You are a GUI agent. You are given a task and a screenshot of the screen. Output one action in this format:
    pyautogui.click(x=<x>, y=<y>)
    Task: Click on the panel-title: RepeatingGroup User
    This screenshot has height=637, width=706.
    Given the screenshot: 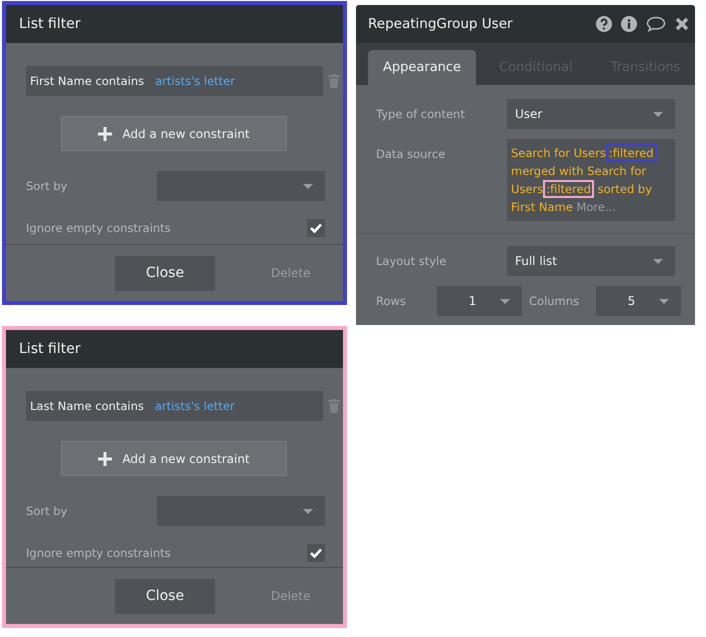 What is the action you would take?
    pyautogui.click(x=440, y=24)
    